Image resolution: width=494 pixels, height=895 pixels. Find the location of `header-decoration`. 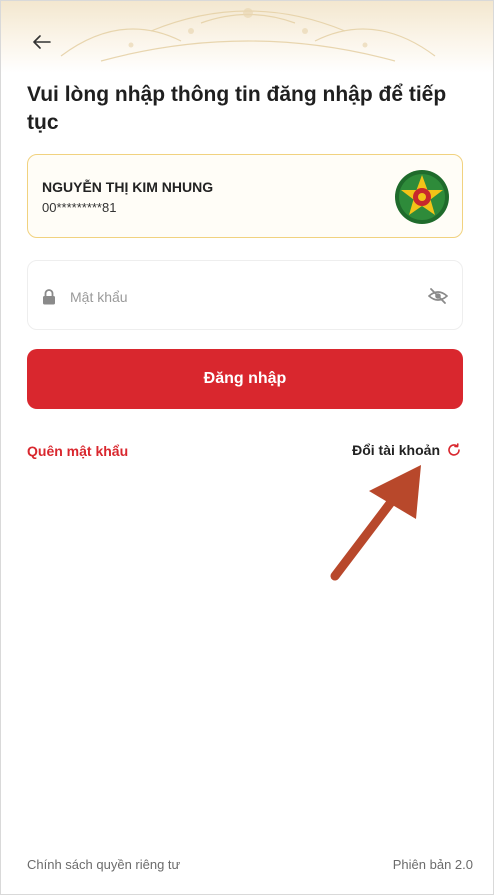

header-decoration is located at coordinates (247, 37).